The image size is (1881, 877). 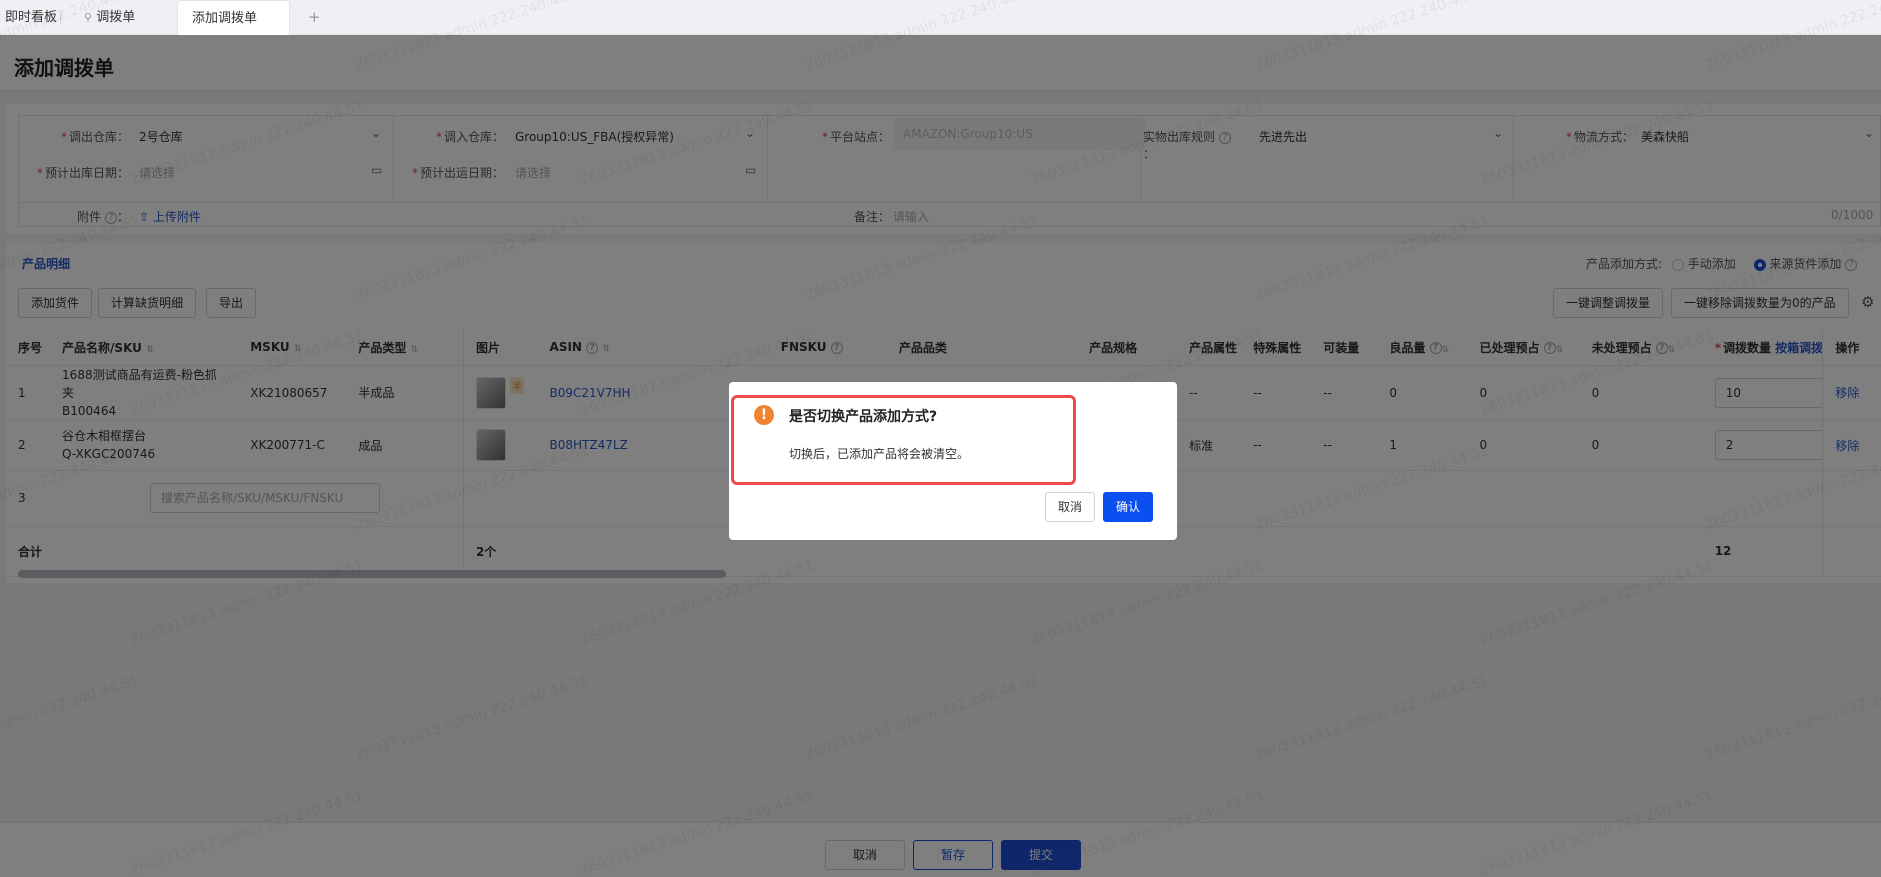 What do you see at coordinates (1128, 507) in the screenshot?
I see `dialog-confirm-button: 确认` at bounding box center [1128, 507].